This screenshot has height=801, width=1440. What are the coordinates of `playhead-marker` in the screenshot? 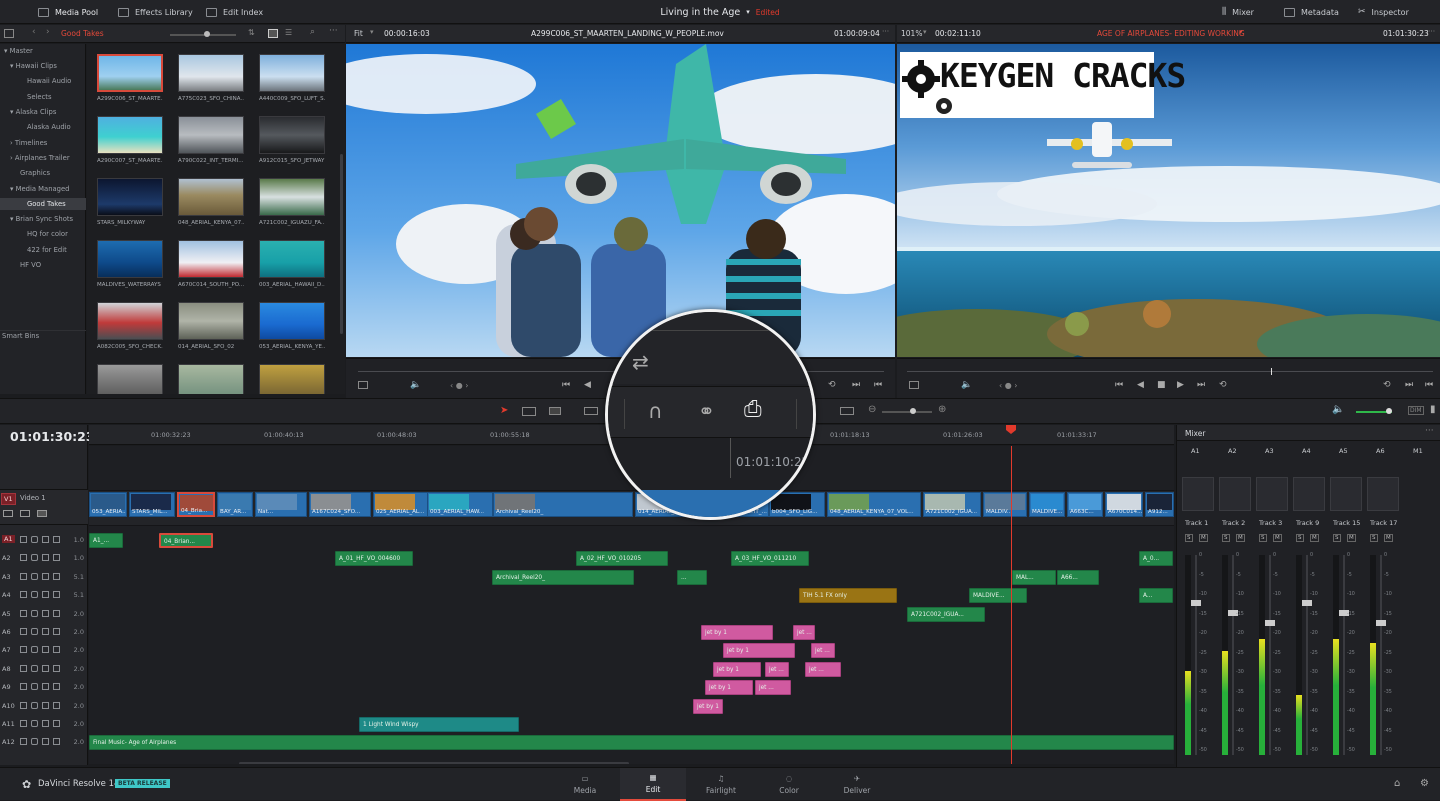 It's located at (1011, 429).